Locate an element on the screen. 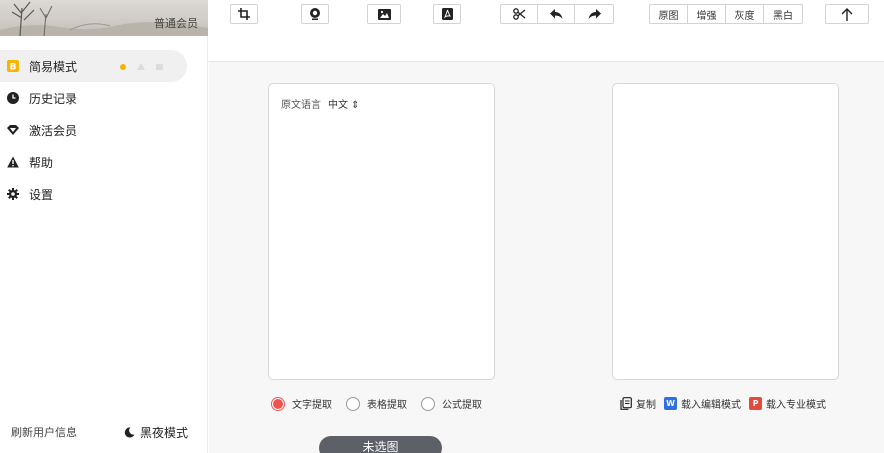 The height and width of the screenshot is (453, 884). gear-icon is located at coordinates (13, 194).